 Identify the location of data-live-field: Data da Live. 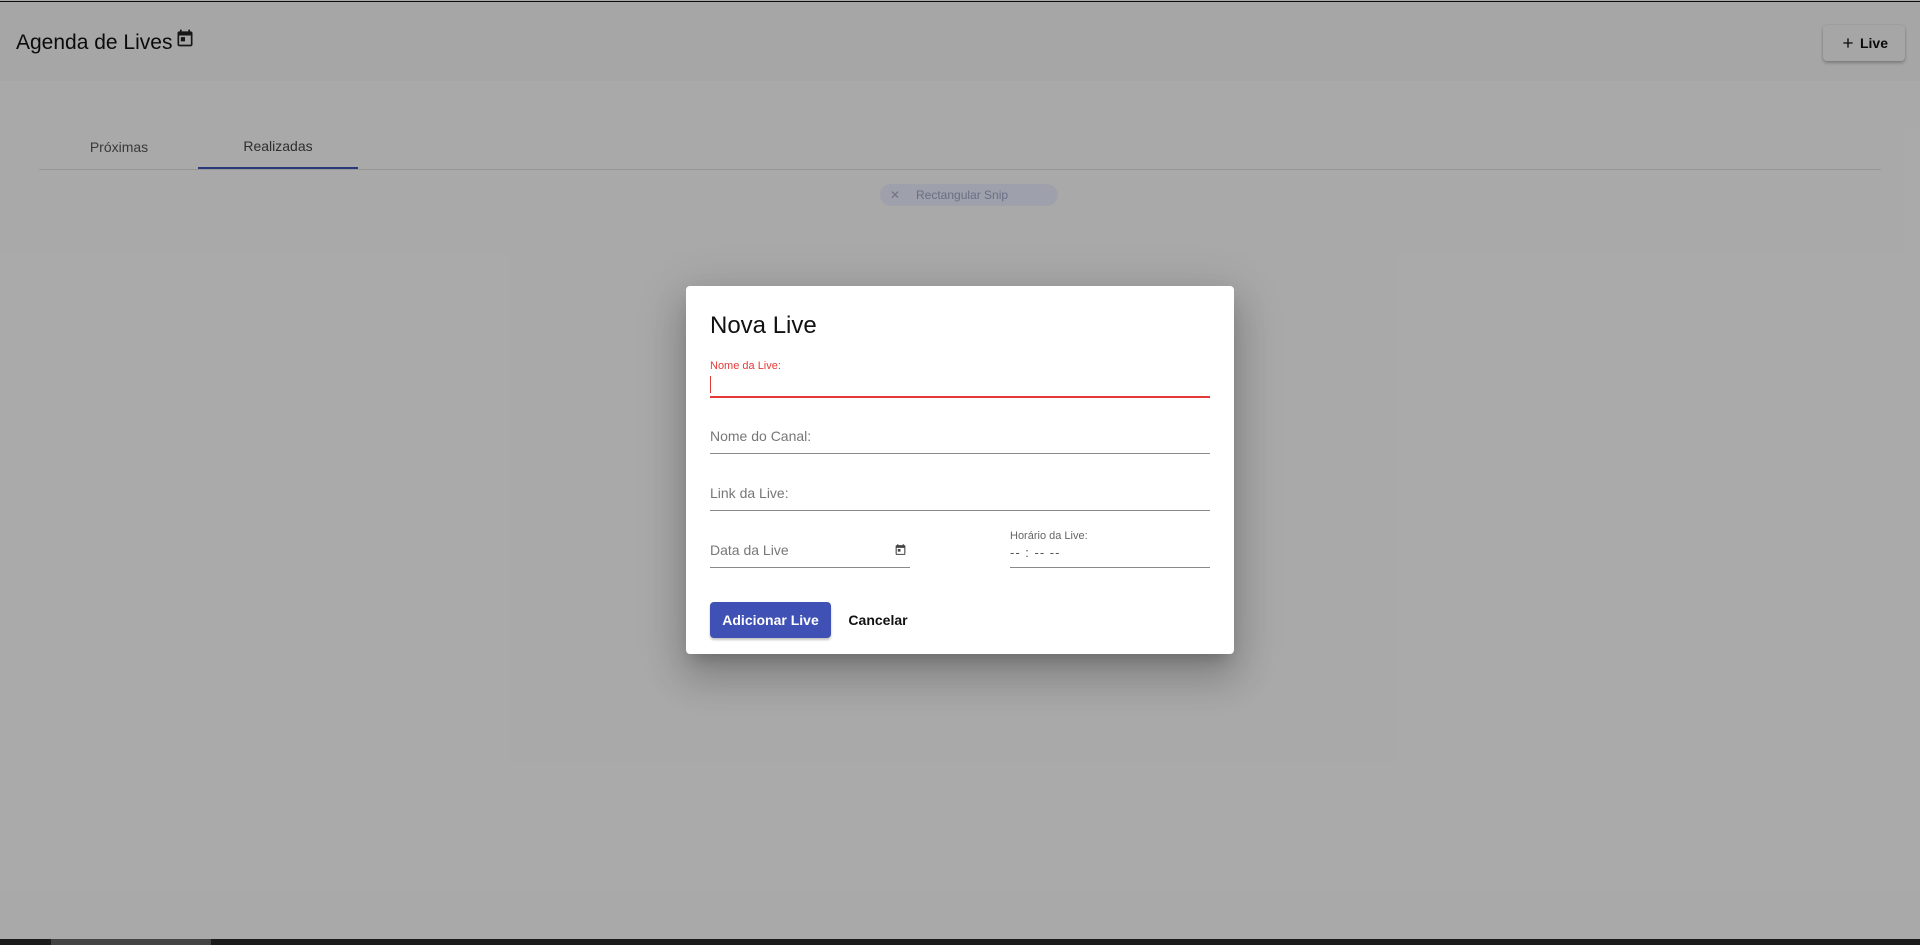
(810, 546).